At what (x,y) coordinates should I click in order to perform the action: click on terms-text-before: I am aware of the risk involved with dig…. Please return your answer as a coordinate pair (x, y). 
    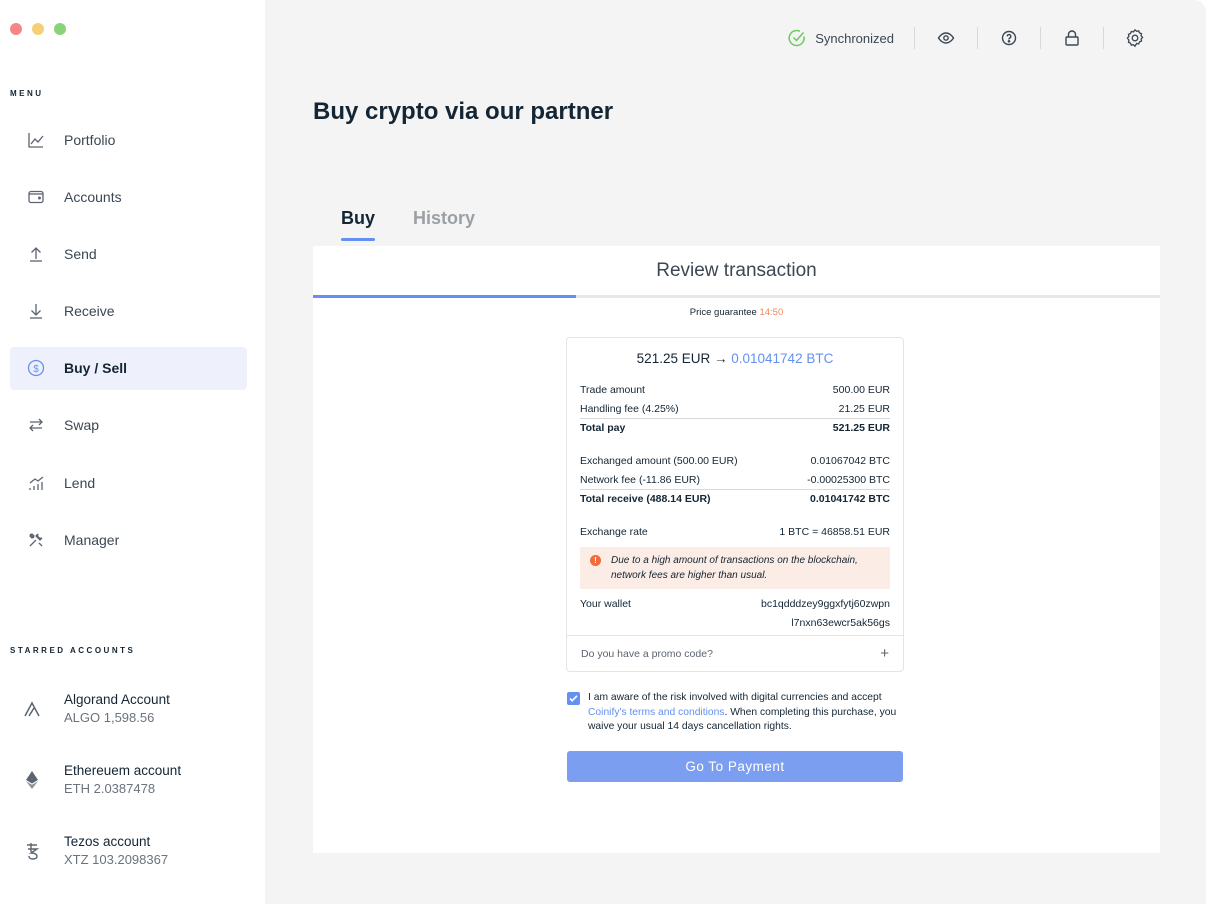
    Looking at the image, I should click on (735, 697).